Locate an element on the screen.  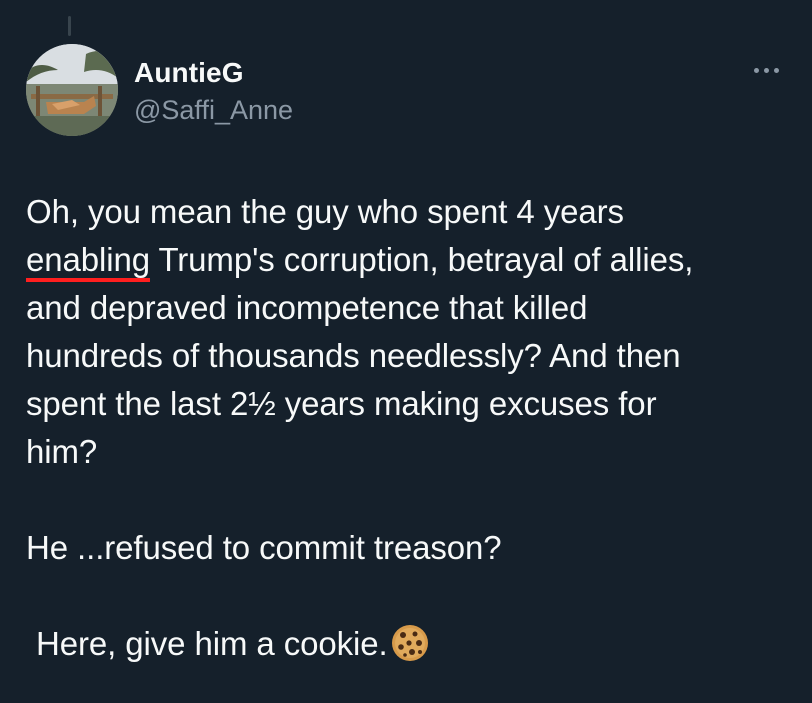
tweet-text-fragment: Here, give him a cookie. is located at coordinates (212, 643).